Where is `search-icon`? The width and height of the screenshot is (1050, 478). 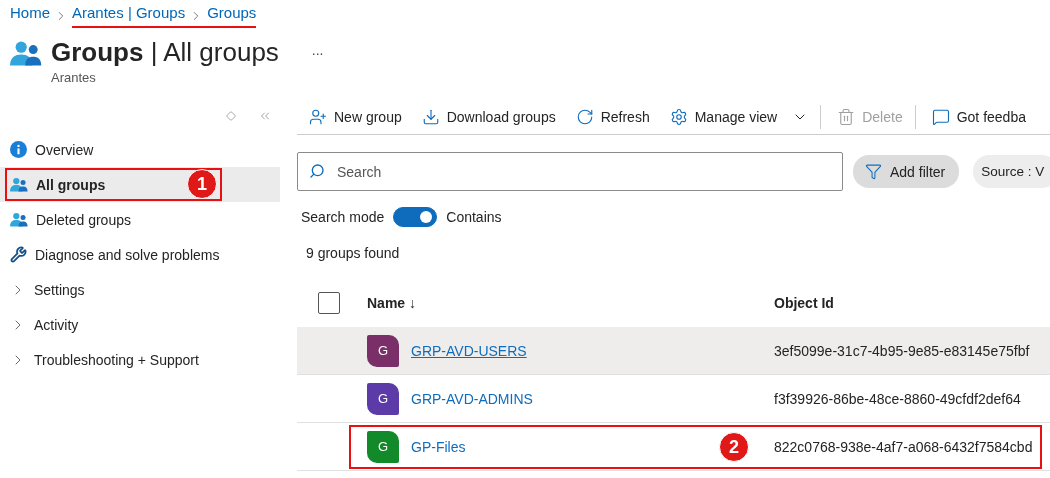 search-icon is located at coordinates (317, 171).